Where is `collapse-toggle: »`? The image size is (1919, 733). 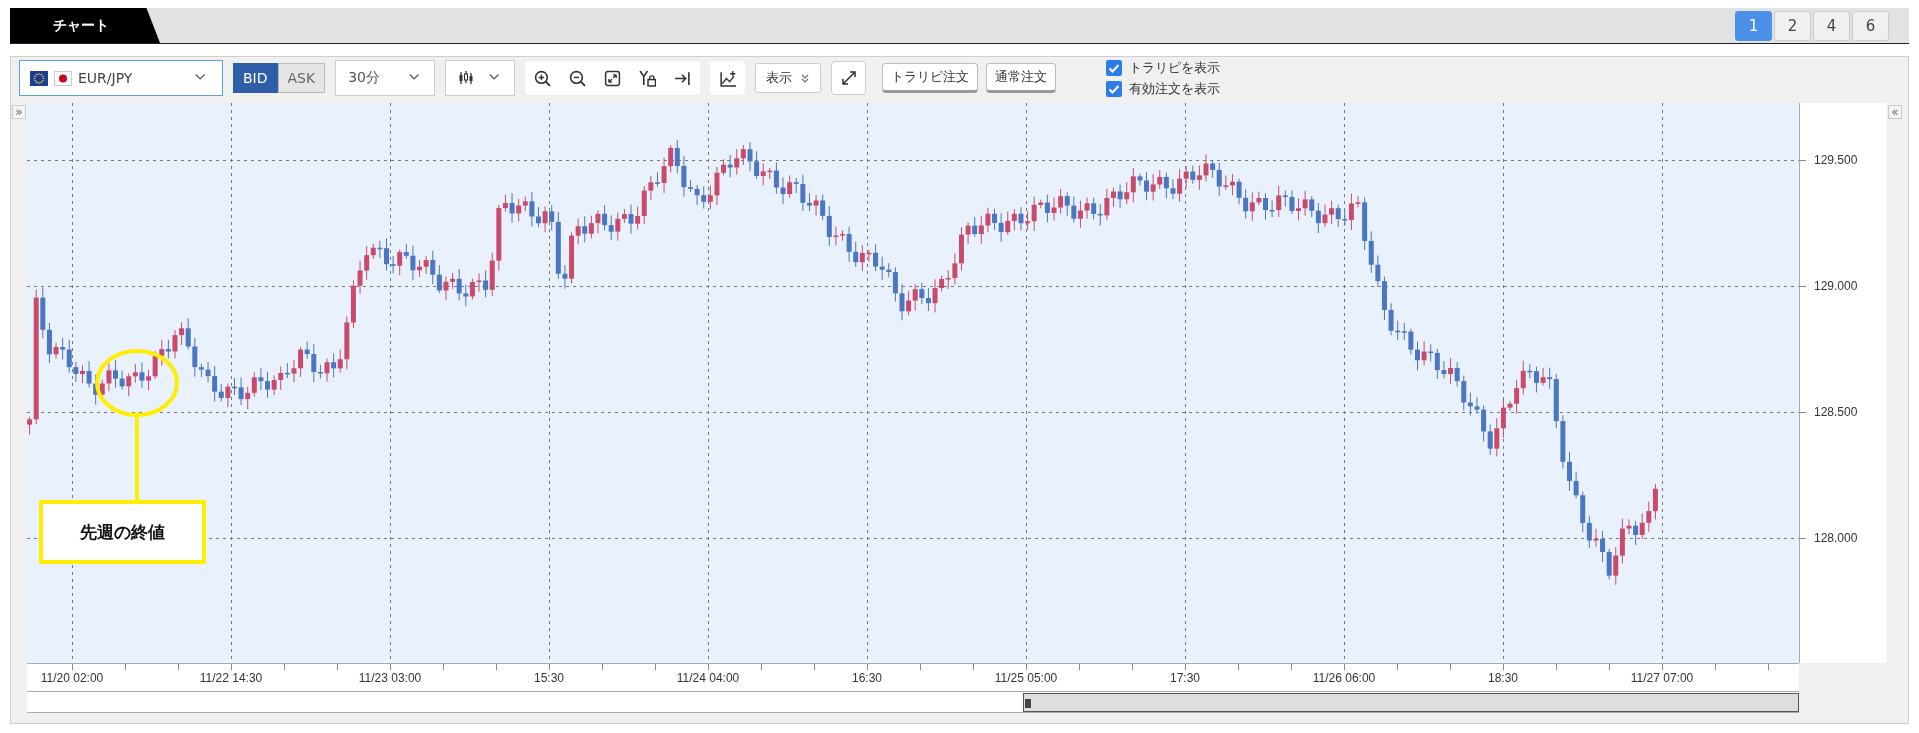 collapse-toggle: » is located at coordinates (19, 112).